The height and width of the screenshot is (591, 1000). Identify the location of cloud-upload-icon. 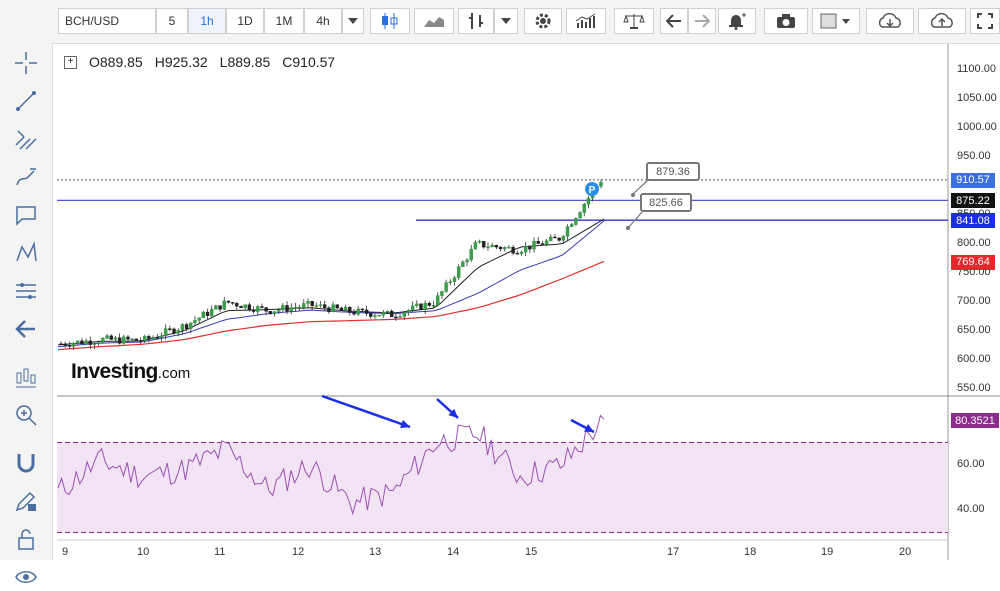
(941, 20).